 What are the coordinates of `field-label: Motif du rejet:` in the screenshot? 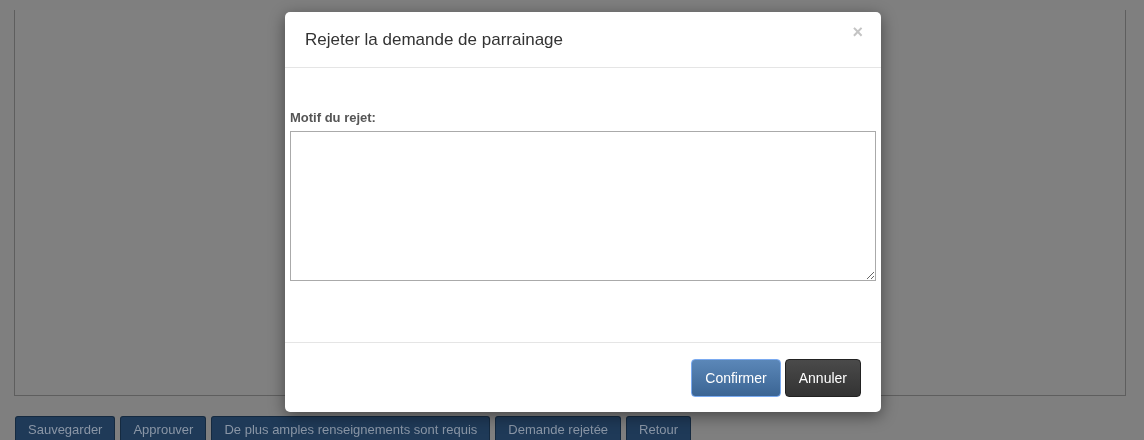 It's located at (333, 117).